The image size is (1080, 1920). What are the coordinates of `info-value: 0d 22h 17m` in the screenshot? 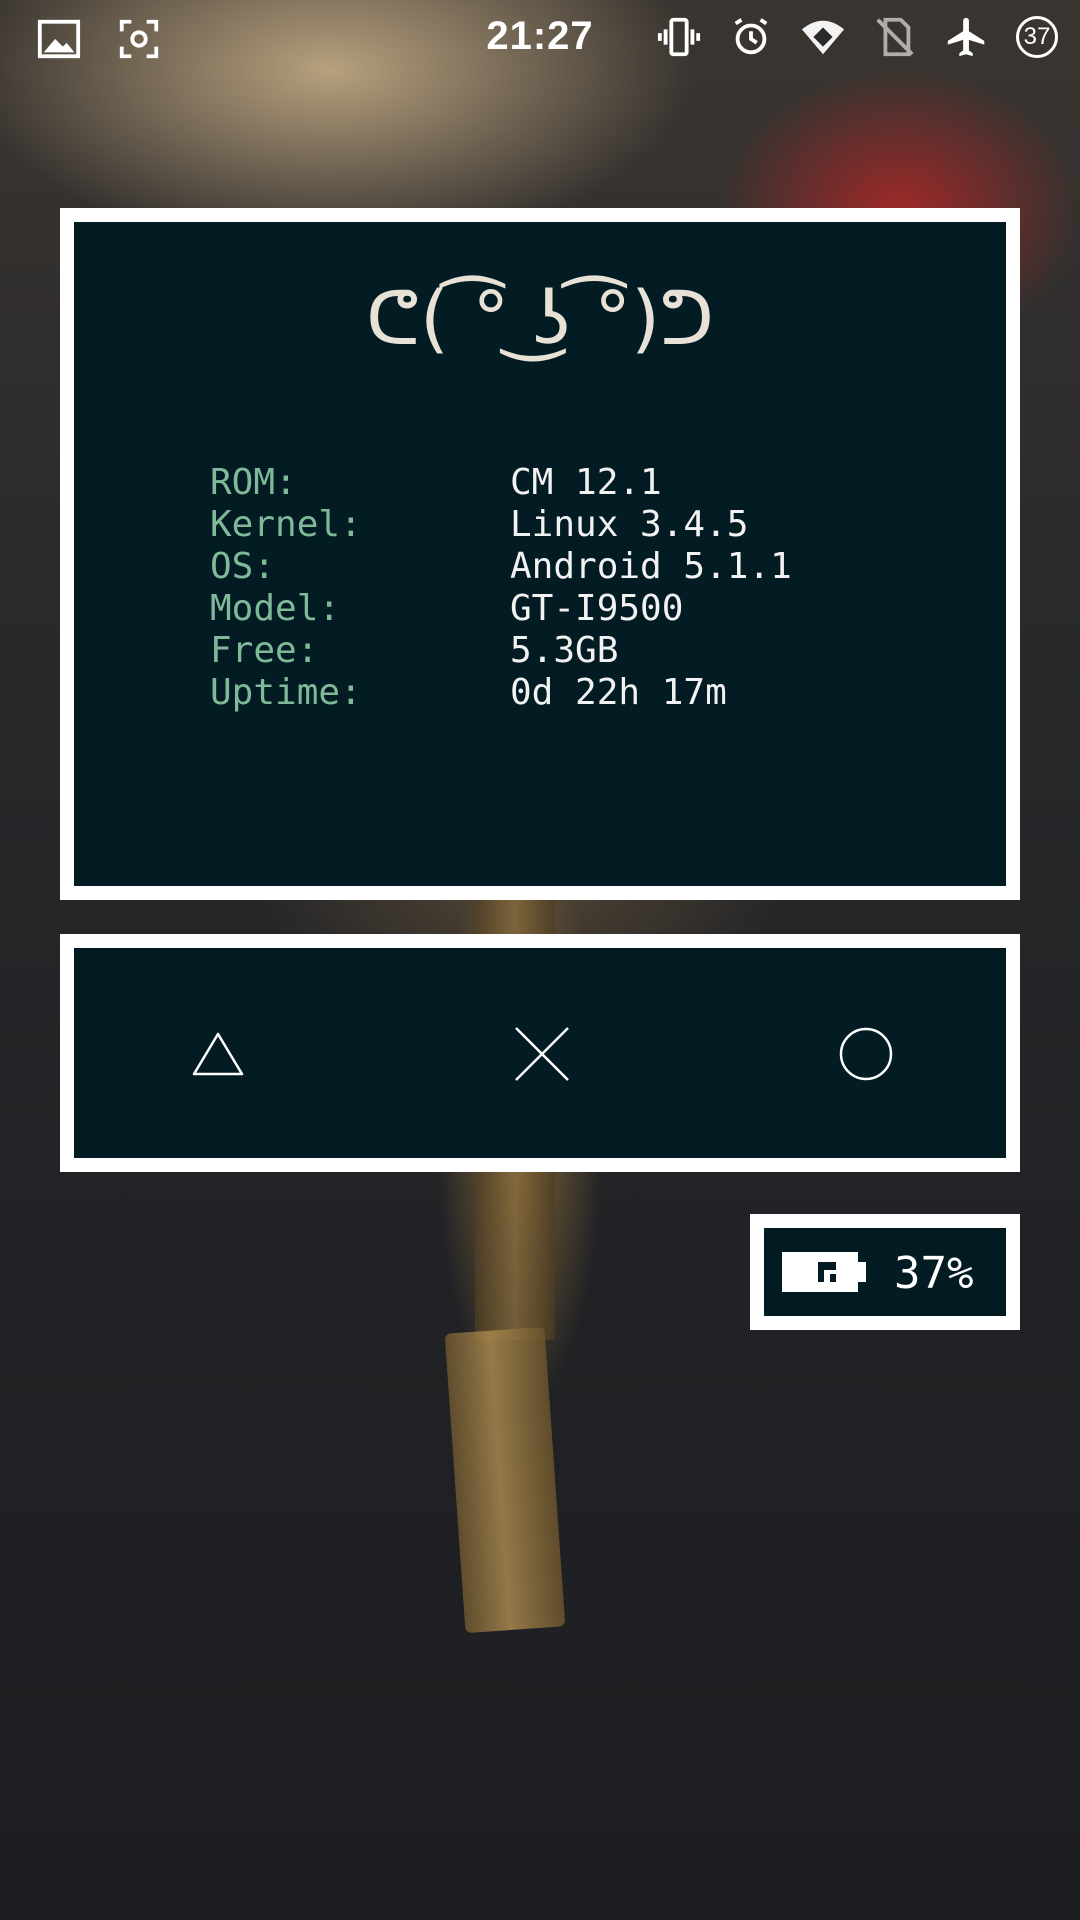 It's located at (618, 692).